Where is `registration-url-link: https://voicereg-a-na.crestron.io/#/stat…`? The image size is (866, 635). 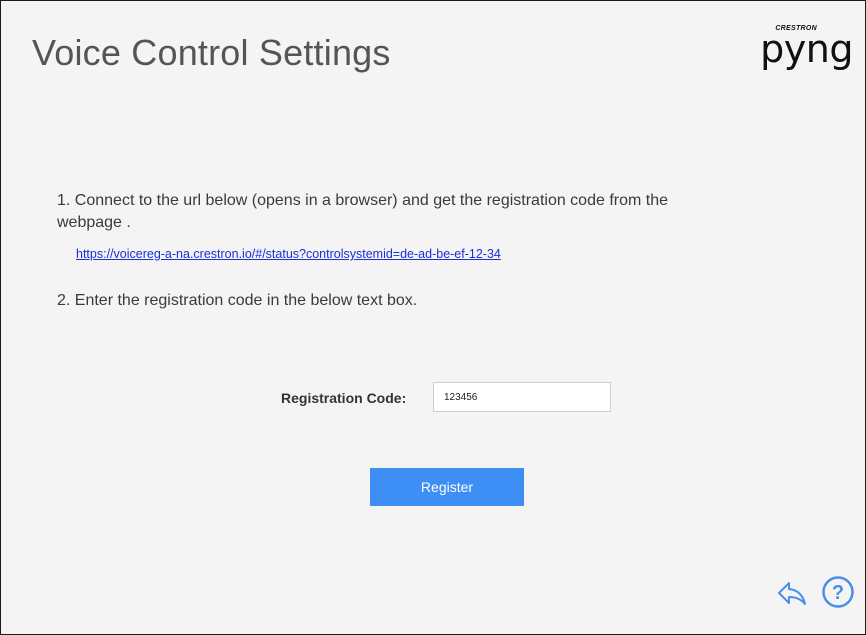
registration-url-link: https://voicereg-a-na.crestron.io/#/stat… is located at coordinates (288, 254).